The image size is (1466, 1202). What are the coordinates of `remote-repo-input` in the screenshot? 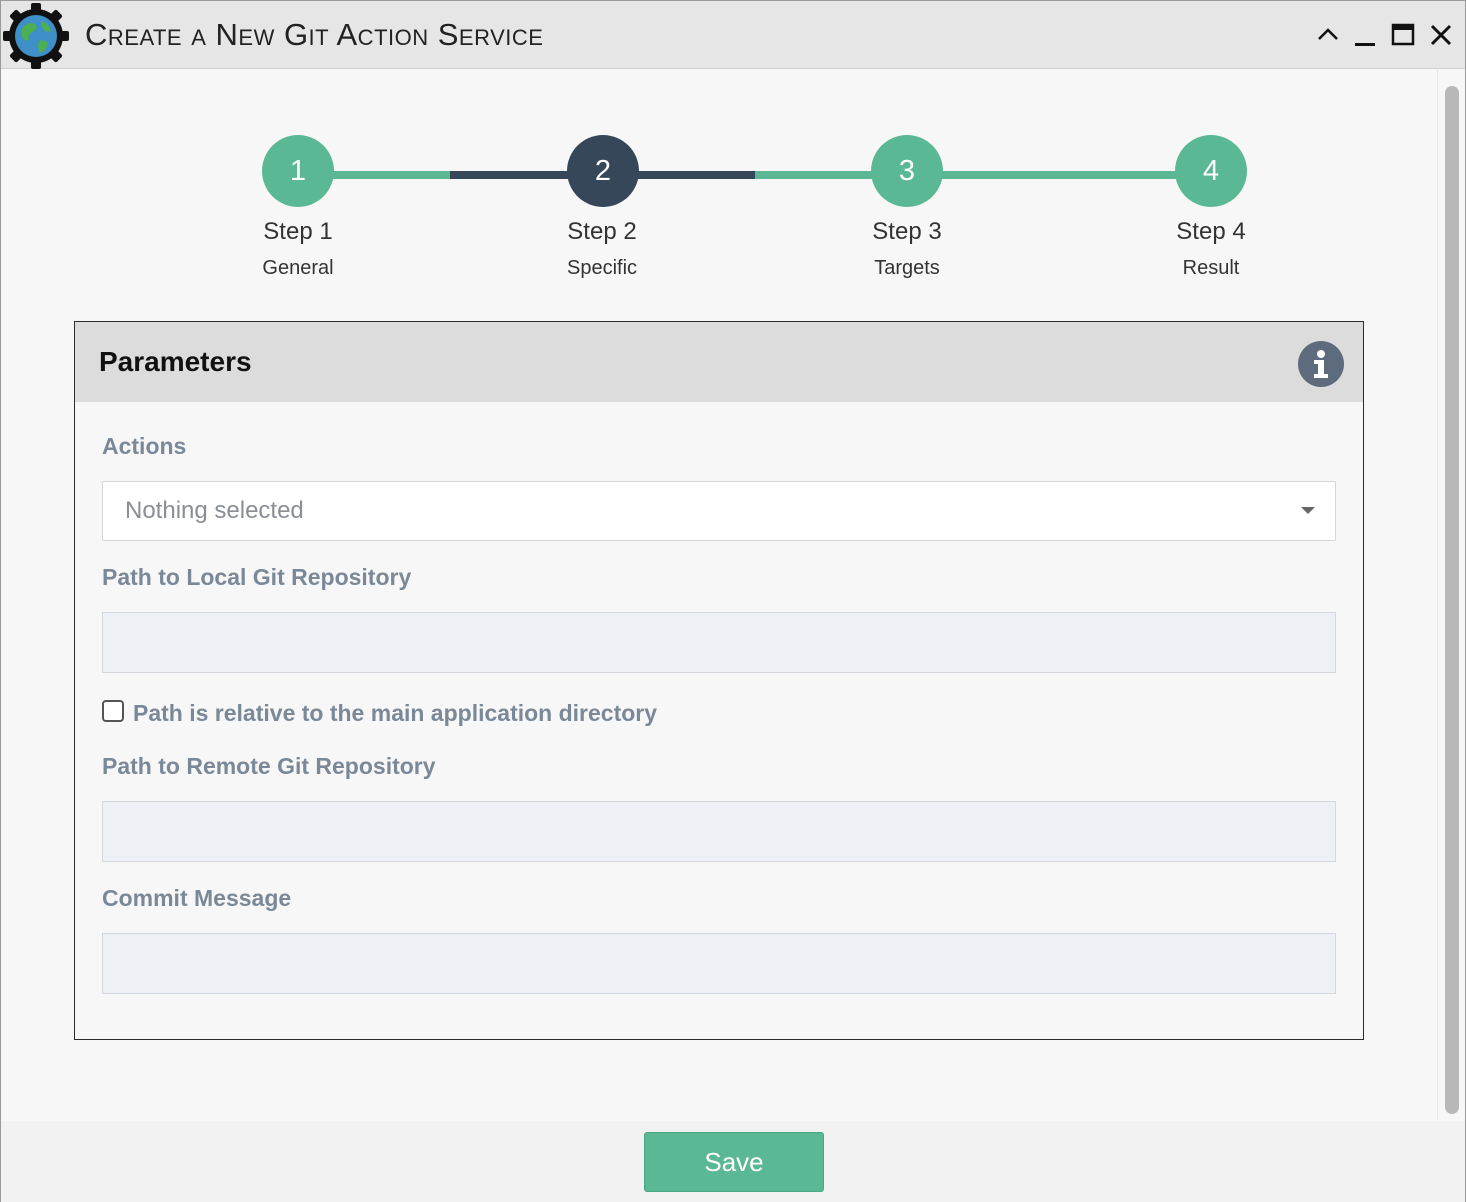 It's located at (719, 831).